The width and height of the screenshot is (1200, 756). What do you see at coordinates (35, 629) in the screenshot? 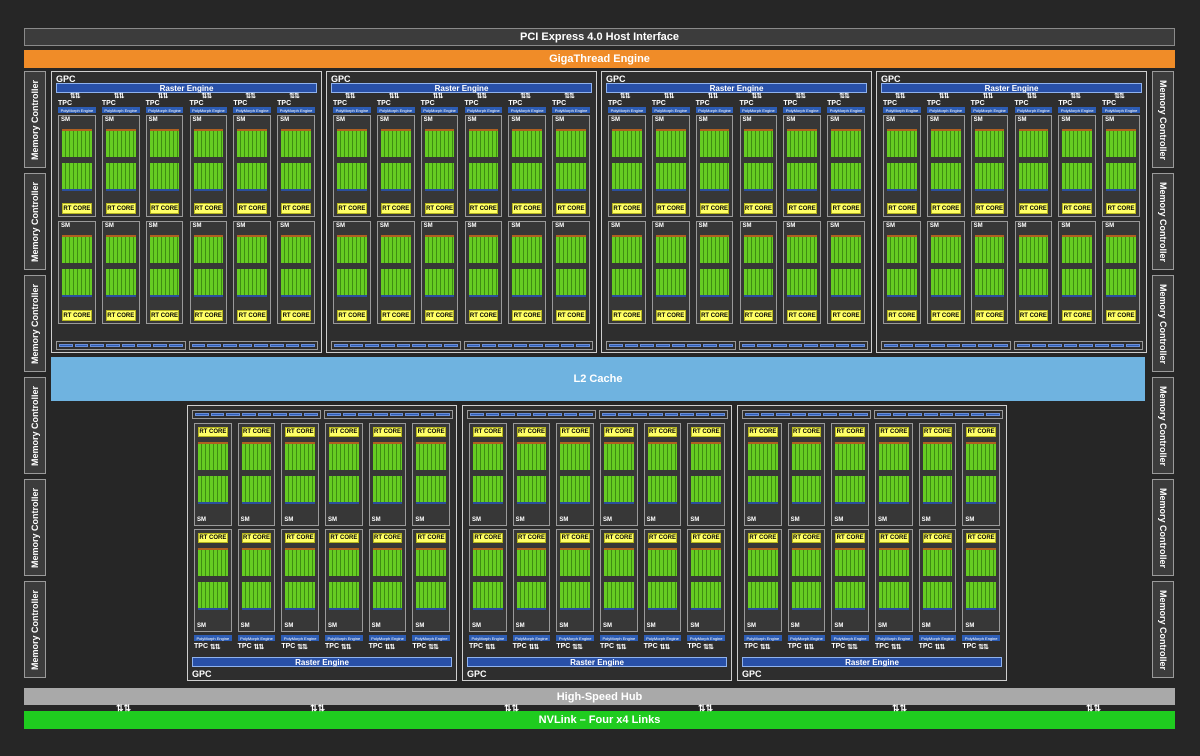
I see `memory-controller-left: Memory Controller` at bounding box center [35, 629].